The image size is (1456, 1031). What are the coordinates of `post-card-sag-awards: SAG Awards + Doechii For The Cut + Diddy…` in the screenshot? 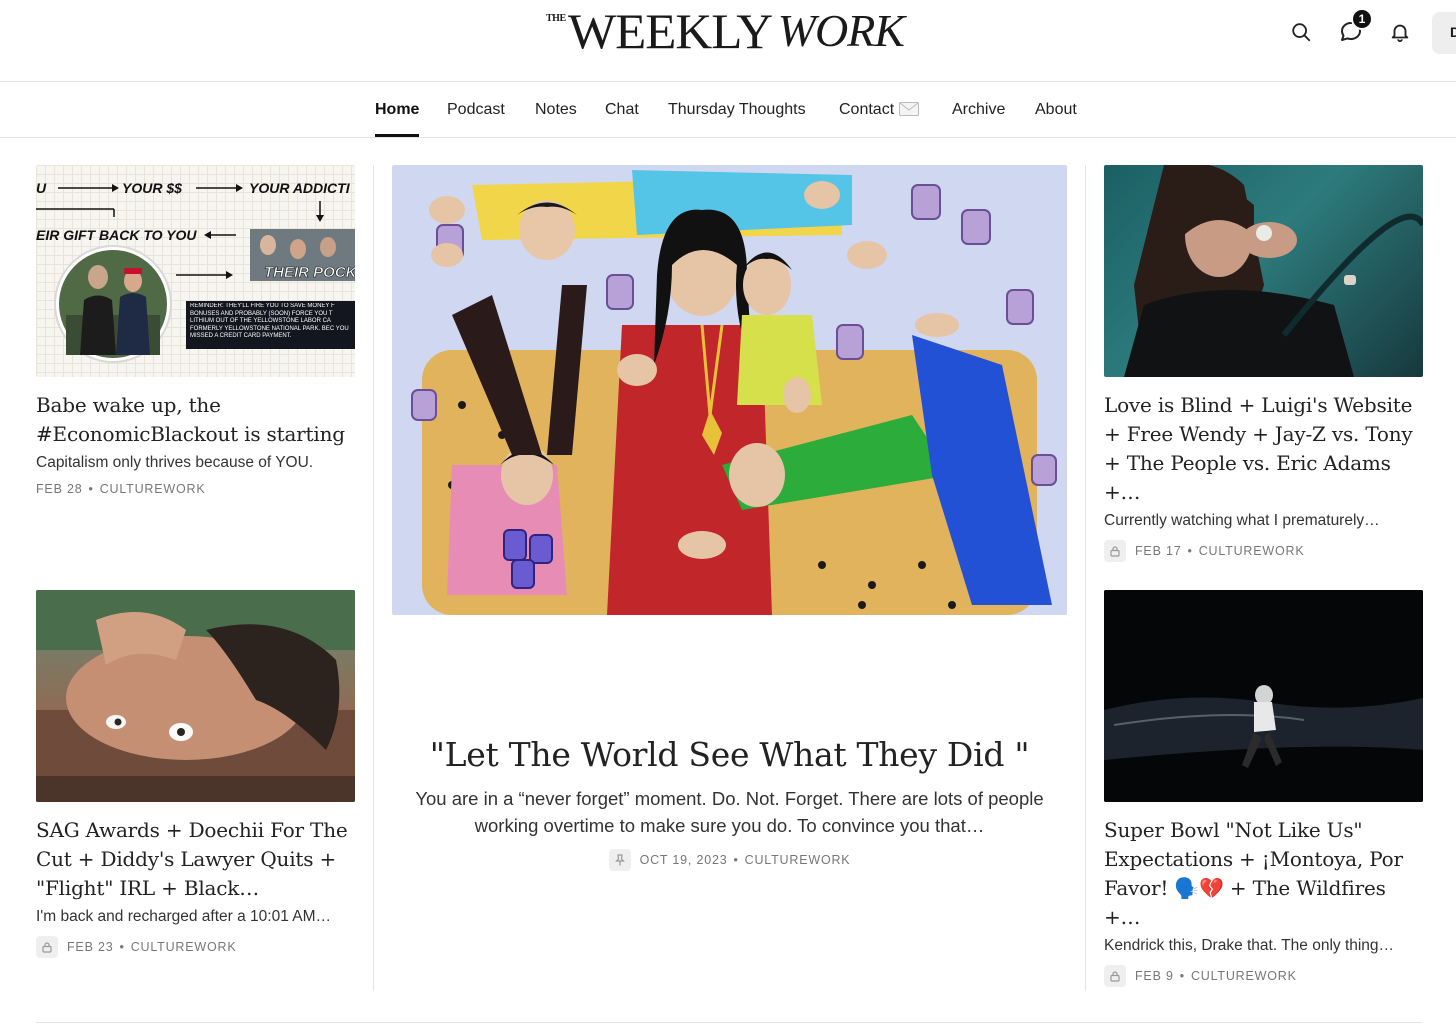 It's located at (195, 774).